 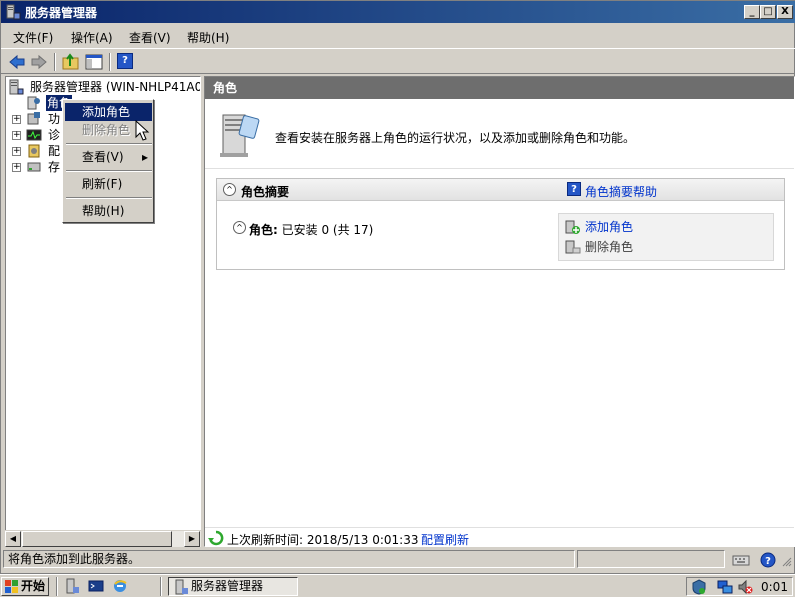 I want to click on scroll-right-arrow-icon: ▶, so click(x=192, y=539).